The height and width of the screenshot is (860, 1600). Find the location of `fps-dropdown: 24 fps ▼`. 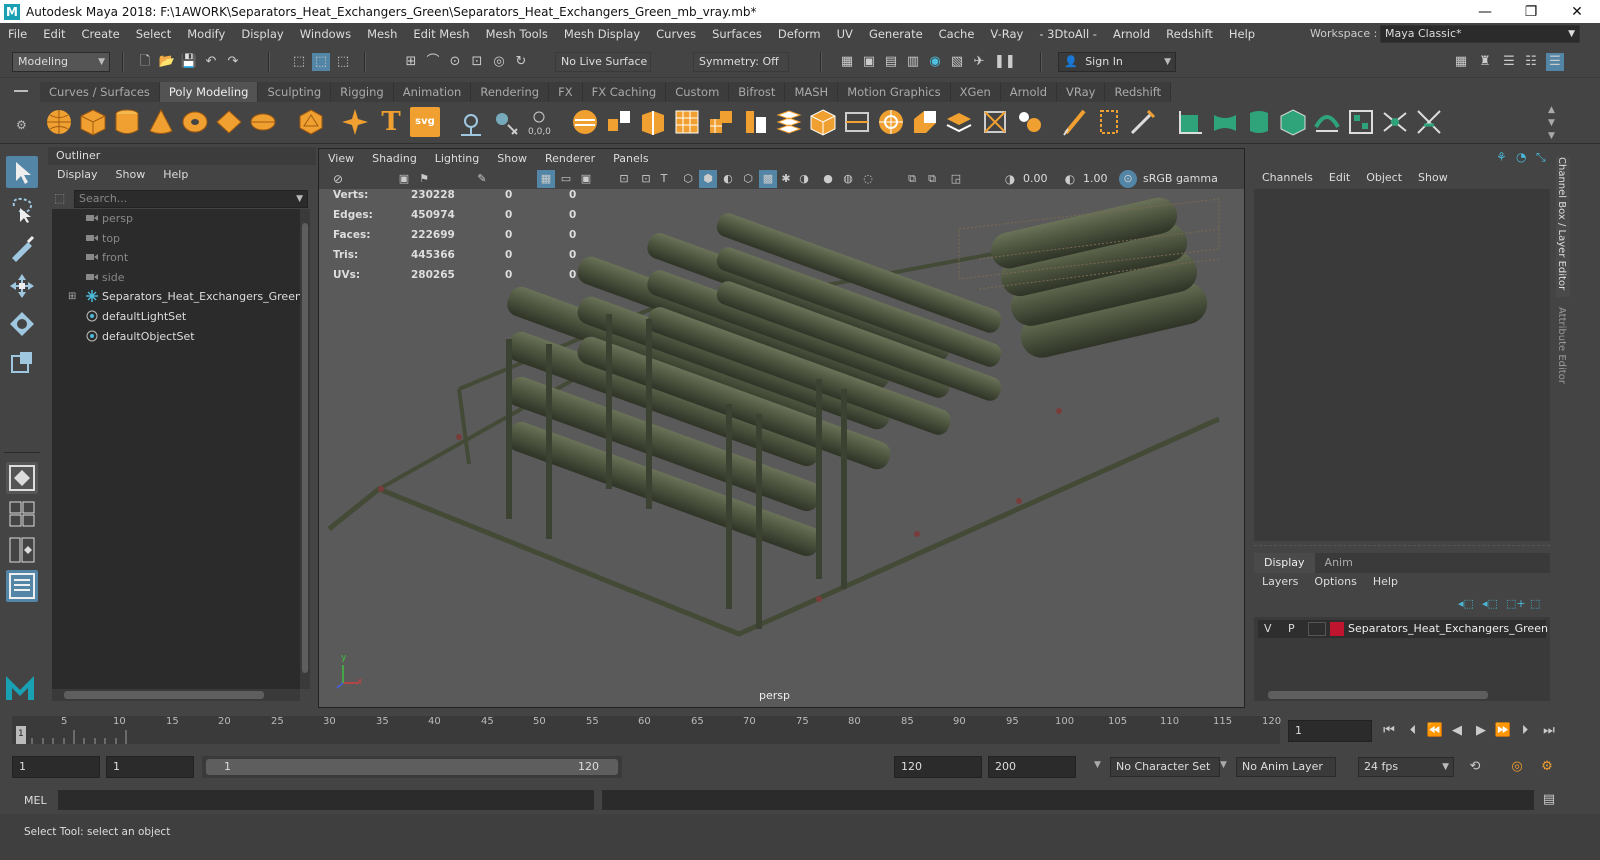

fps-dropdown: 24 fps ▼ is located at coordinates (1406, 767).